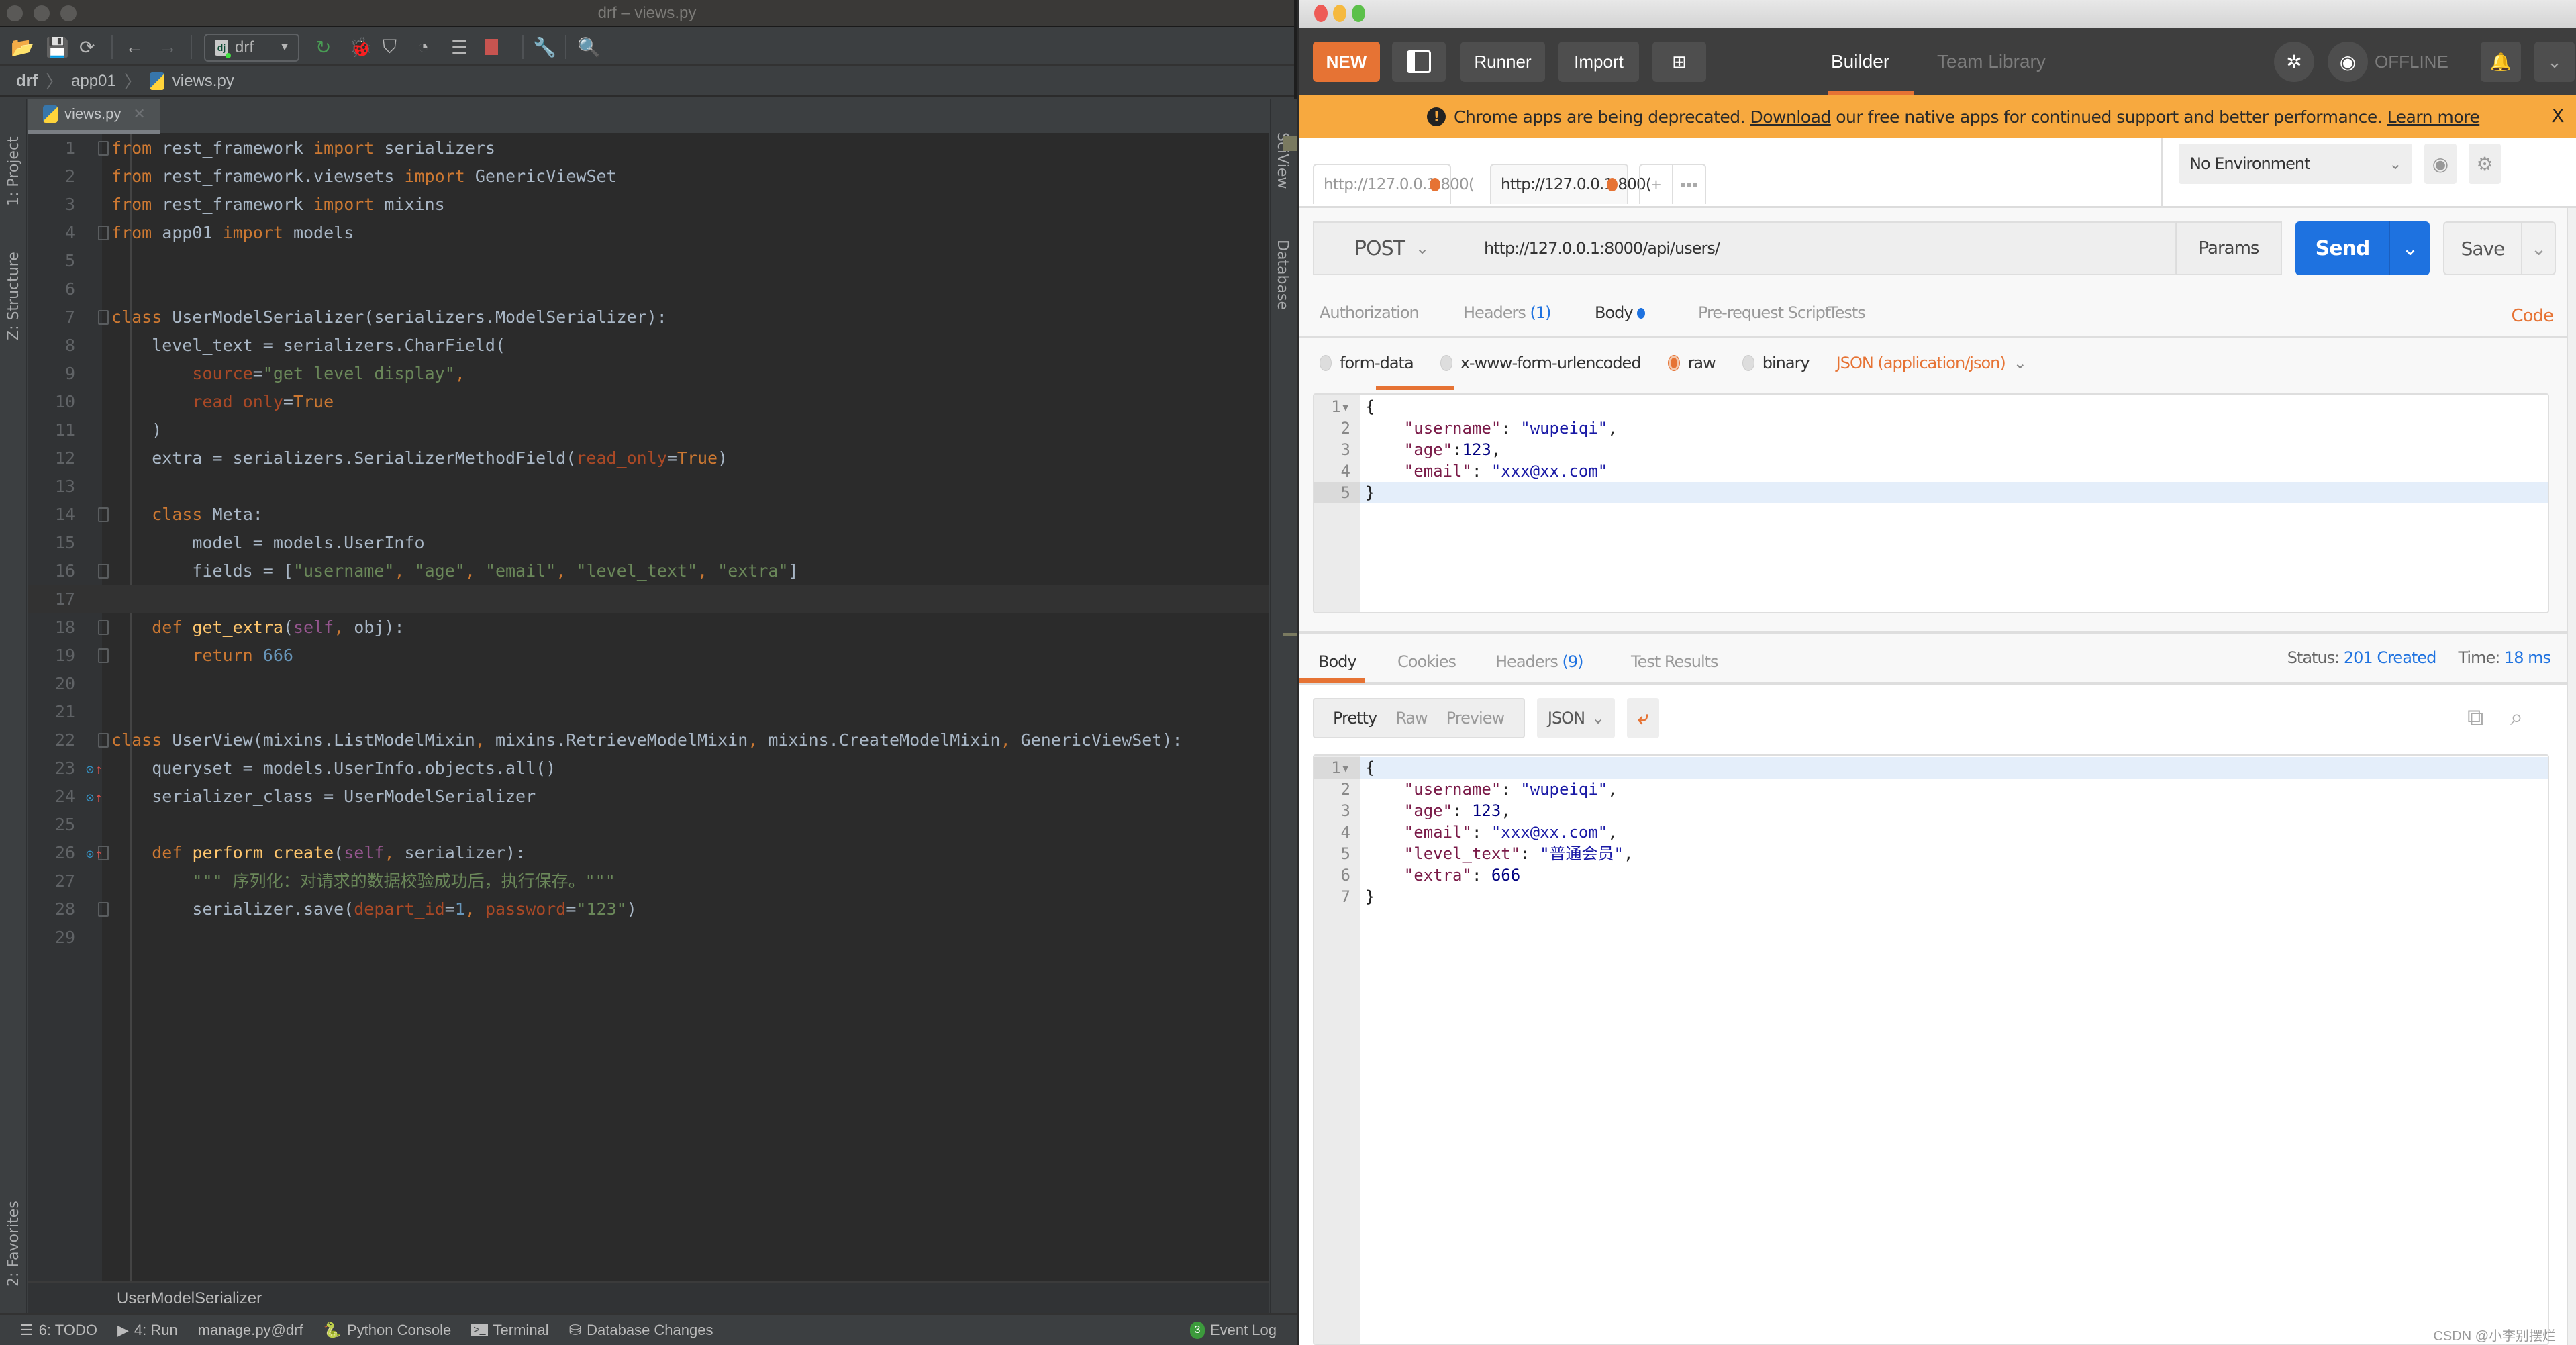 The image size is (2576, 1345). What do you see at coordinates (1931, 854) in the screenshot?
I see `json-line: 5 "level_text": "普通会员",` at bounding box center [1931, 854].